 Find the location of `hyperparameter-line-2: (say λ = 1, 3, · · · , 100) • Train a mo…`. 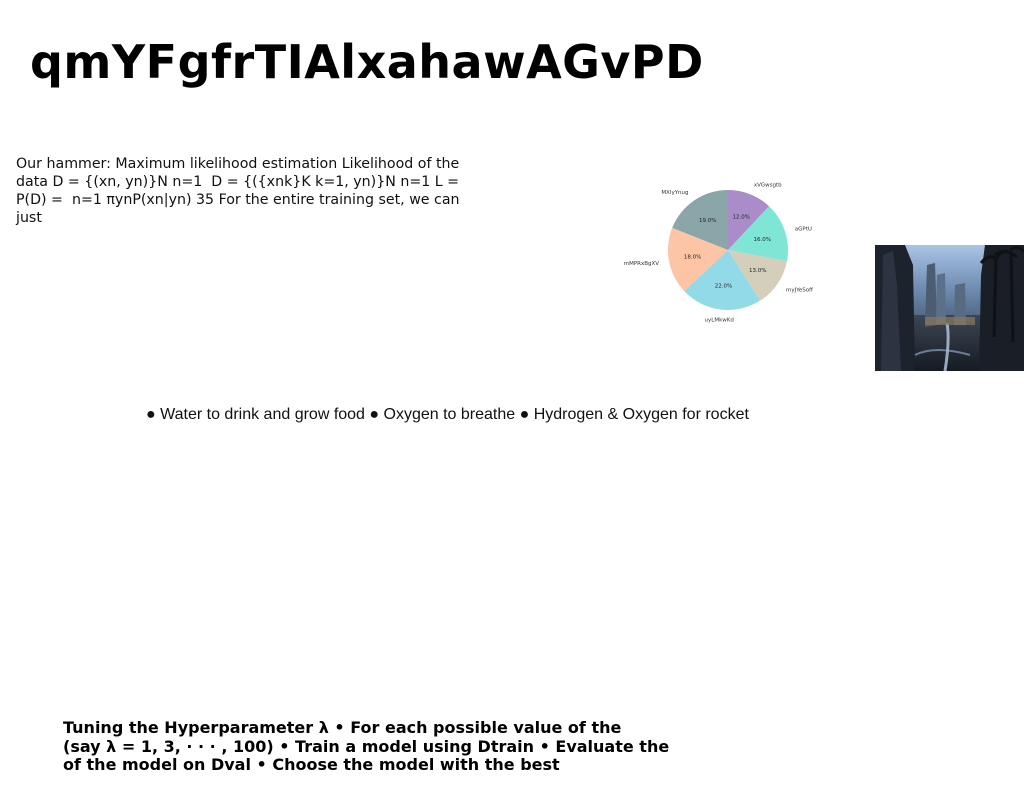

hyperparameter-line-2: (say λ = 1, 3, · · · , 100) • Train a mo… is located at coordinates (383, 747).